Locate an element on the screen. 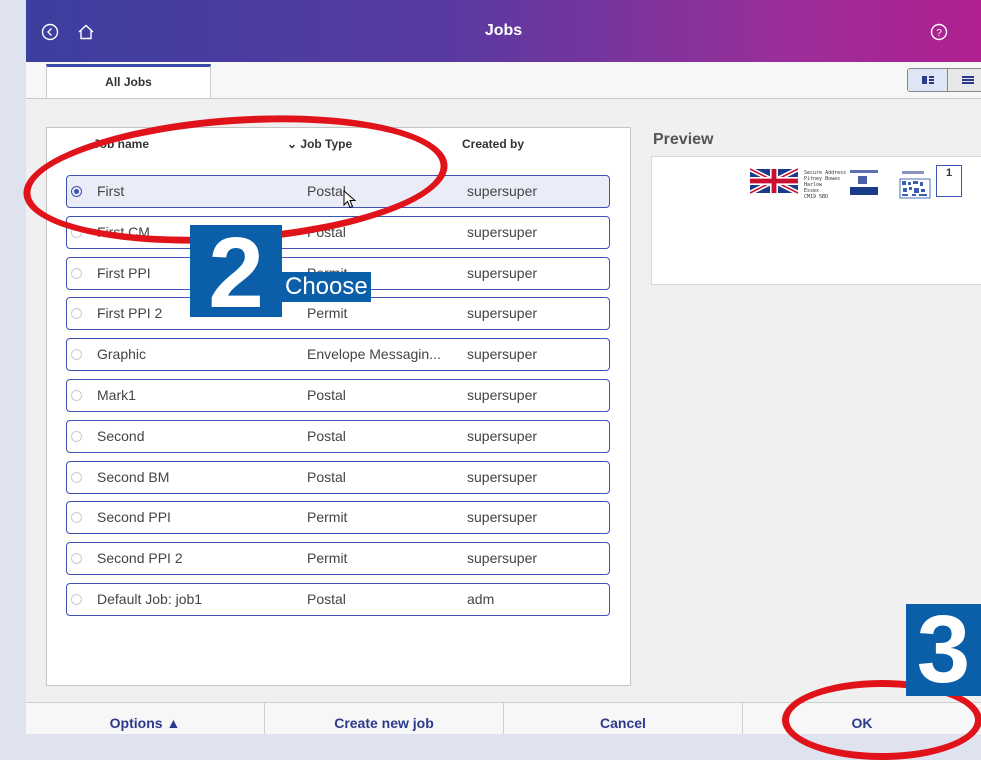 The width and height of the screenshot is (981, 760). grid-view-icon is located at coordinates (928, 80).